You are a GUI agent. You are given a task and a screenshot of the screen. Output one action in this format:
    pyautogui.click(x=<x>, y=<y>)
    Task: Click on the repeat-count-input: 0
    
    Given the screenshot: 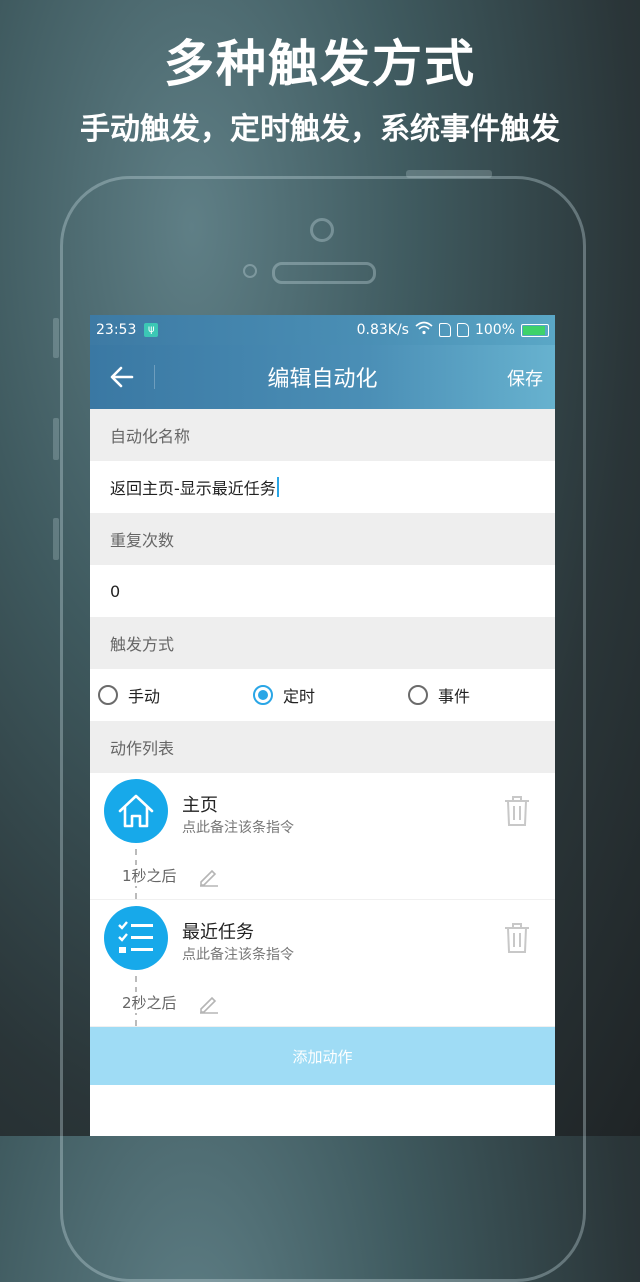 What is the action you would take?
    pyautogui.click(x=322, y=591)
    